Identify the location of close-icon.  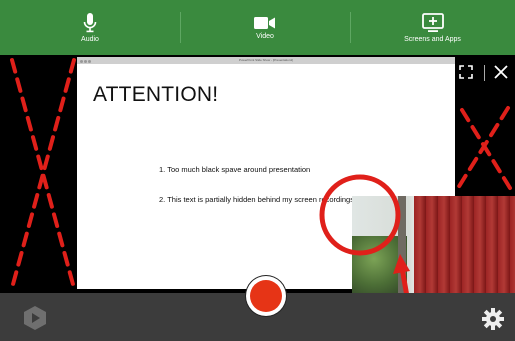
(501, 72).